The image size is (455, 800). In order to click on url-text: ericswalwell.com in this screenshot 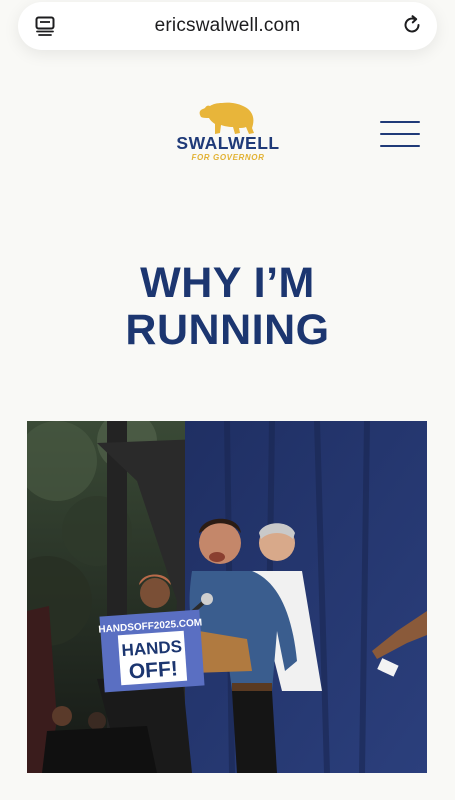, I will do `click(227, 26)`.